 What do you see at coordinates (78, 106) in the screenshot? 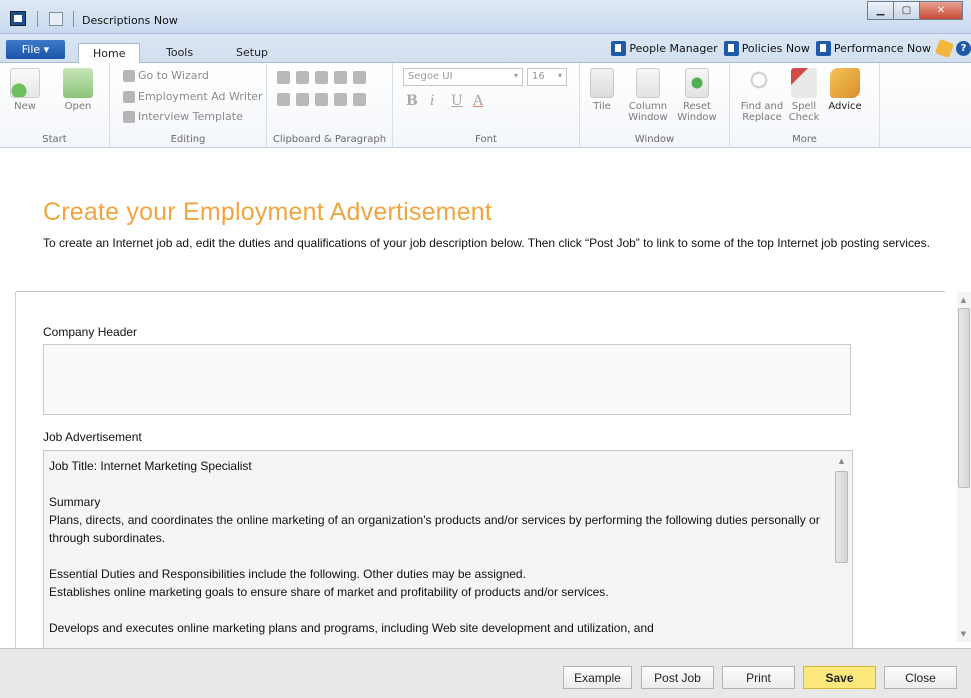
I see `open-label: Open` at bounding box center [78, 106].